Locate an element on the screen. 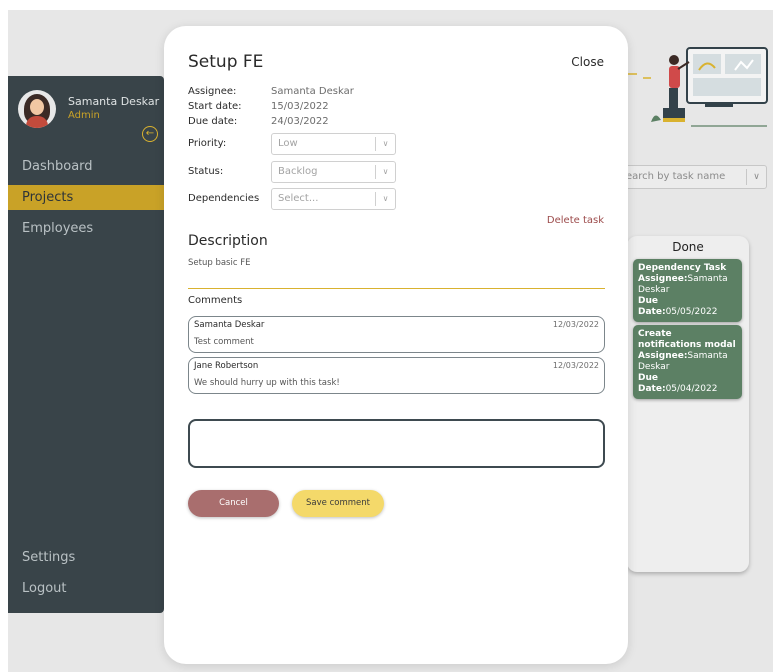  collapse-sidebar-icon: ← is located at coordinates (150, 134).